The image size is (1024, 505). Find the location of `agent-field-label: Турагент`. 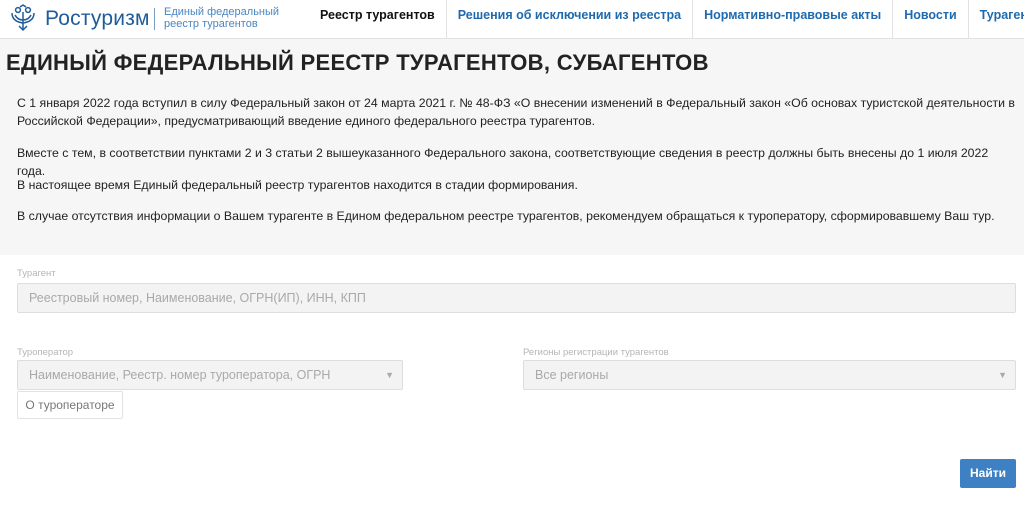

agent-field-label: Турагент is located at coordinates (36, 273).